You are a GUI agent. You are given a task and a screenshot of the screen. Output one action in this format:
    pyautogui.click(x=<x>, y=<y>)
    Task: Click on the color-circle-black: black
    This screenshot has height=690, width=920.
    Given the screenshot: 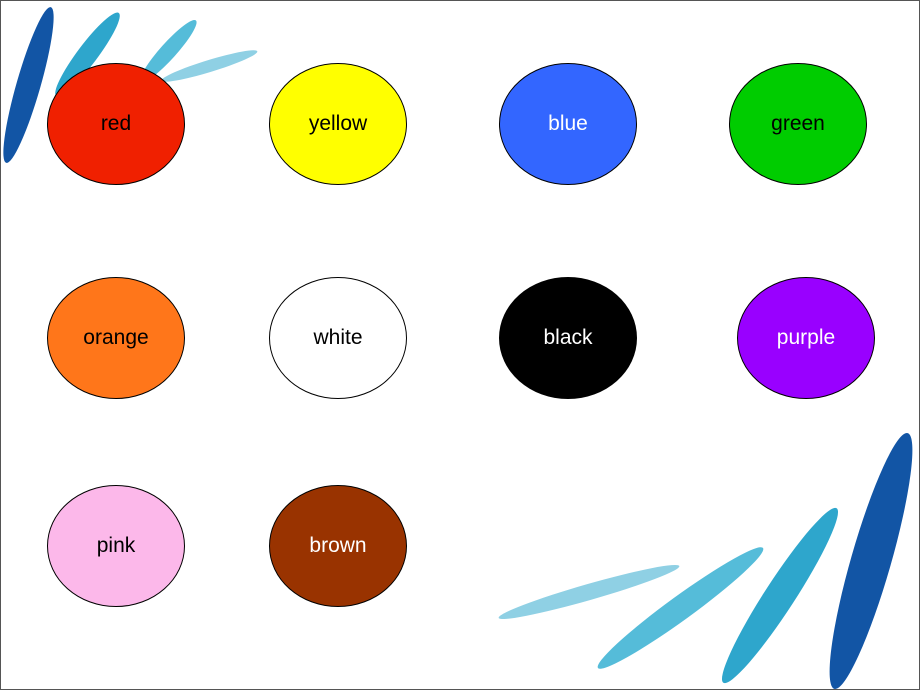 What is the action you would take?
    pyautogui.click(x=568, y=338)
    